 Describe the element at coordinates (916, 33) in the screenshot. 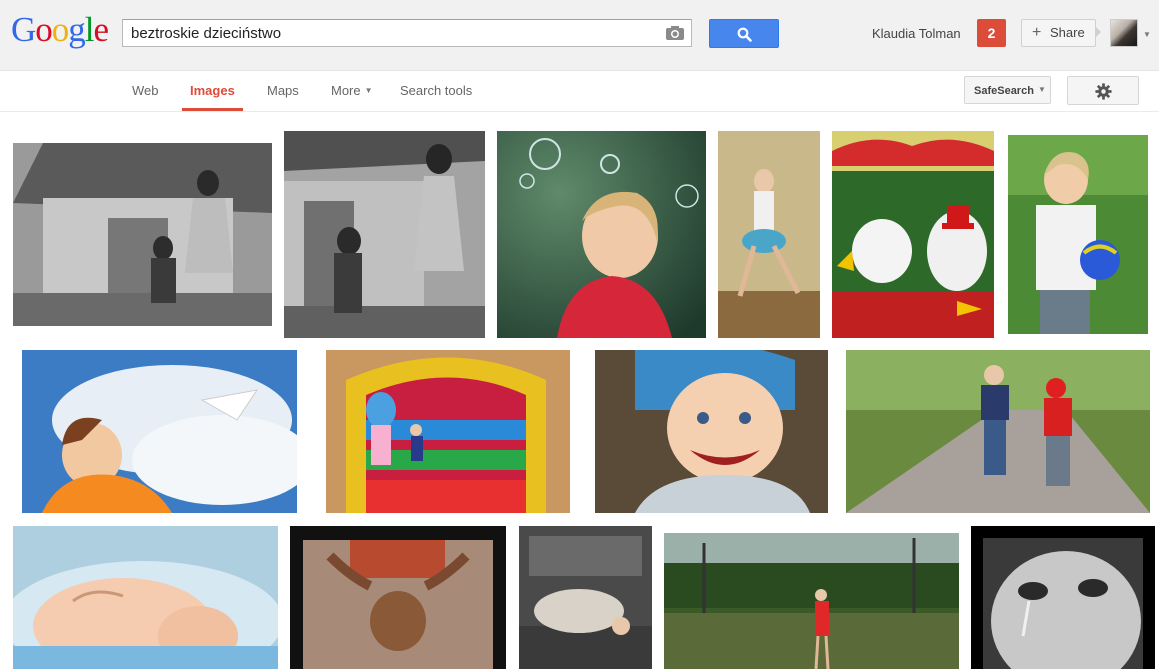

I see `username-link: Klaudia Tolman` at that location.